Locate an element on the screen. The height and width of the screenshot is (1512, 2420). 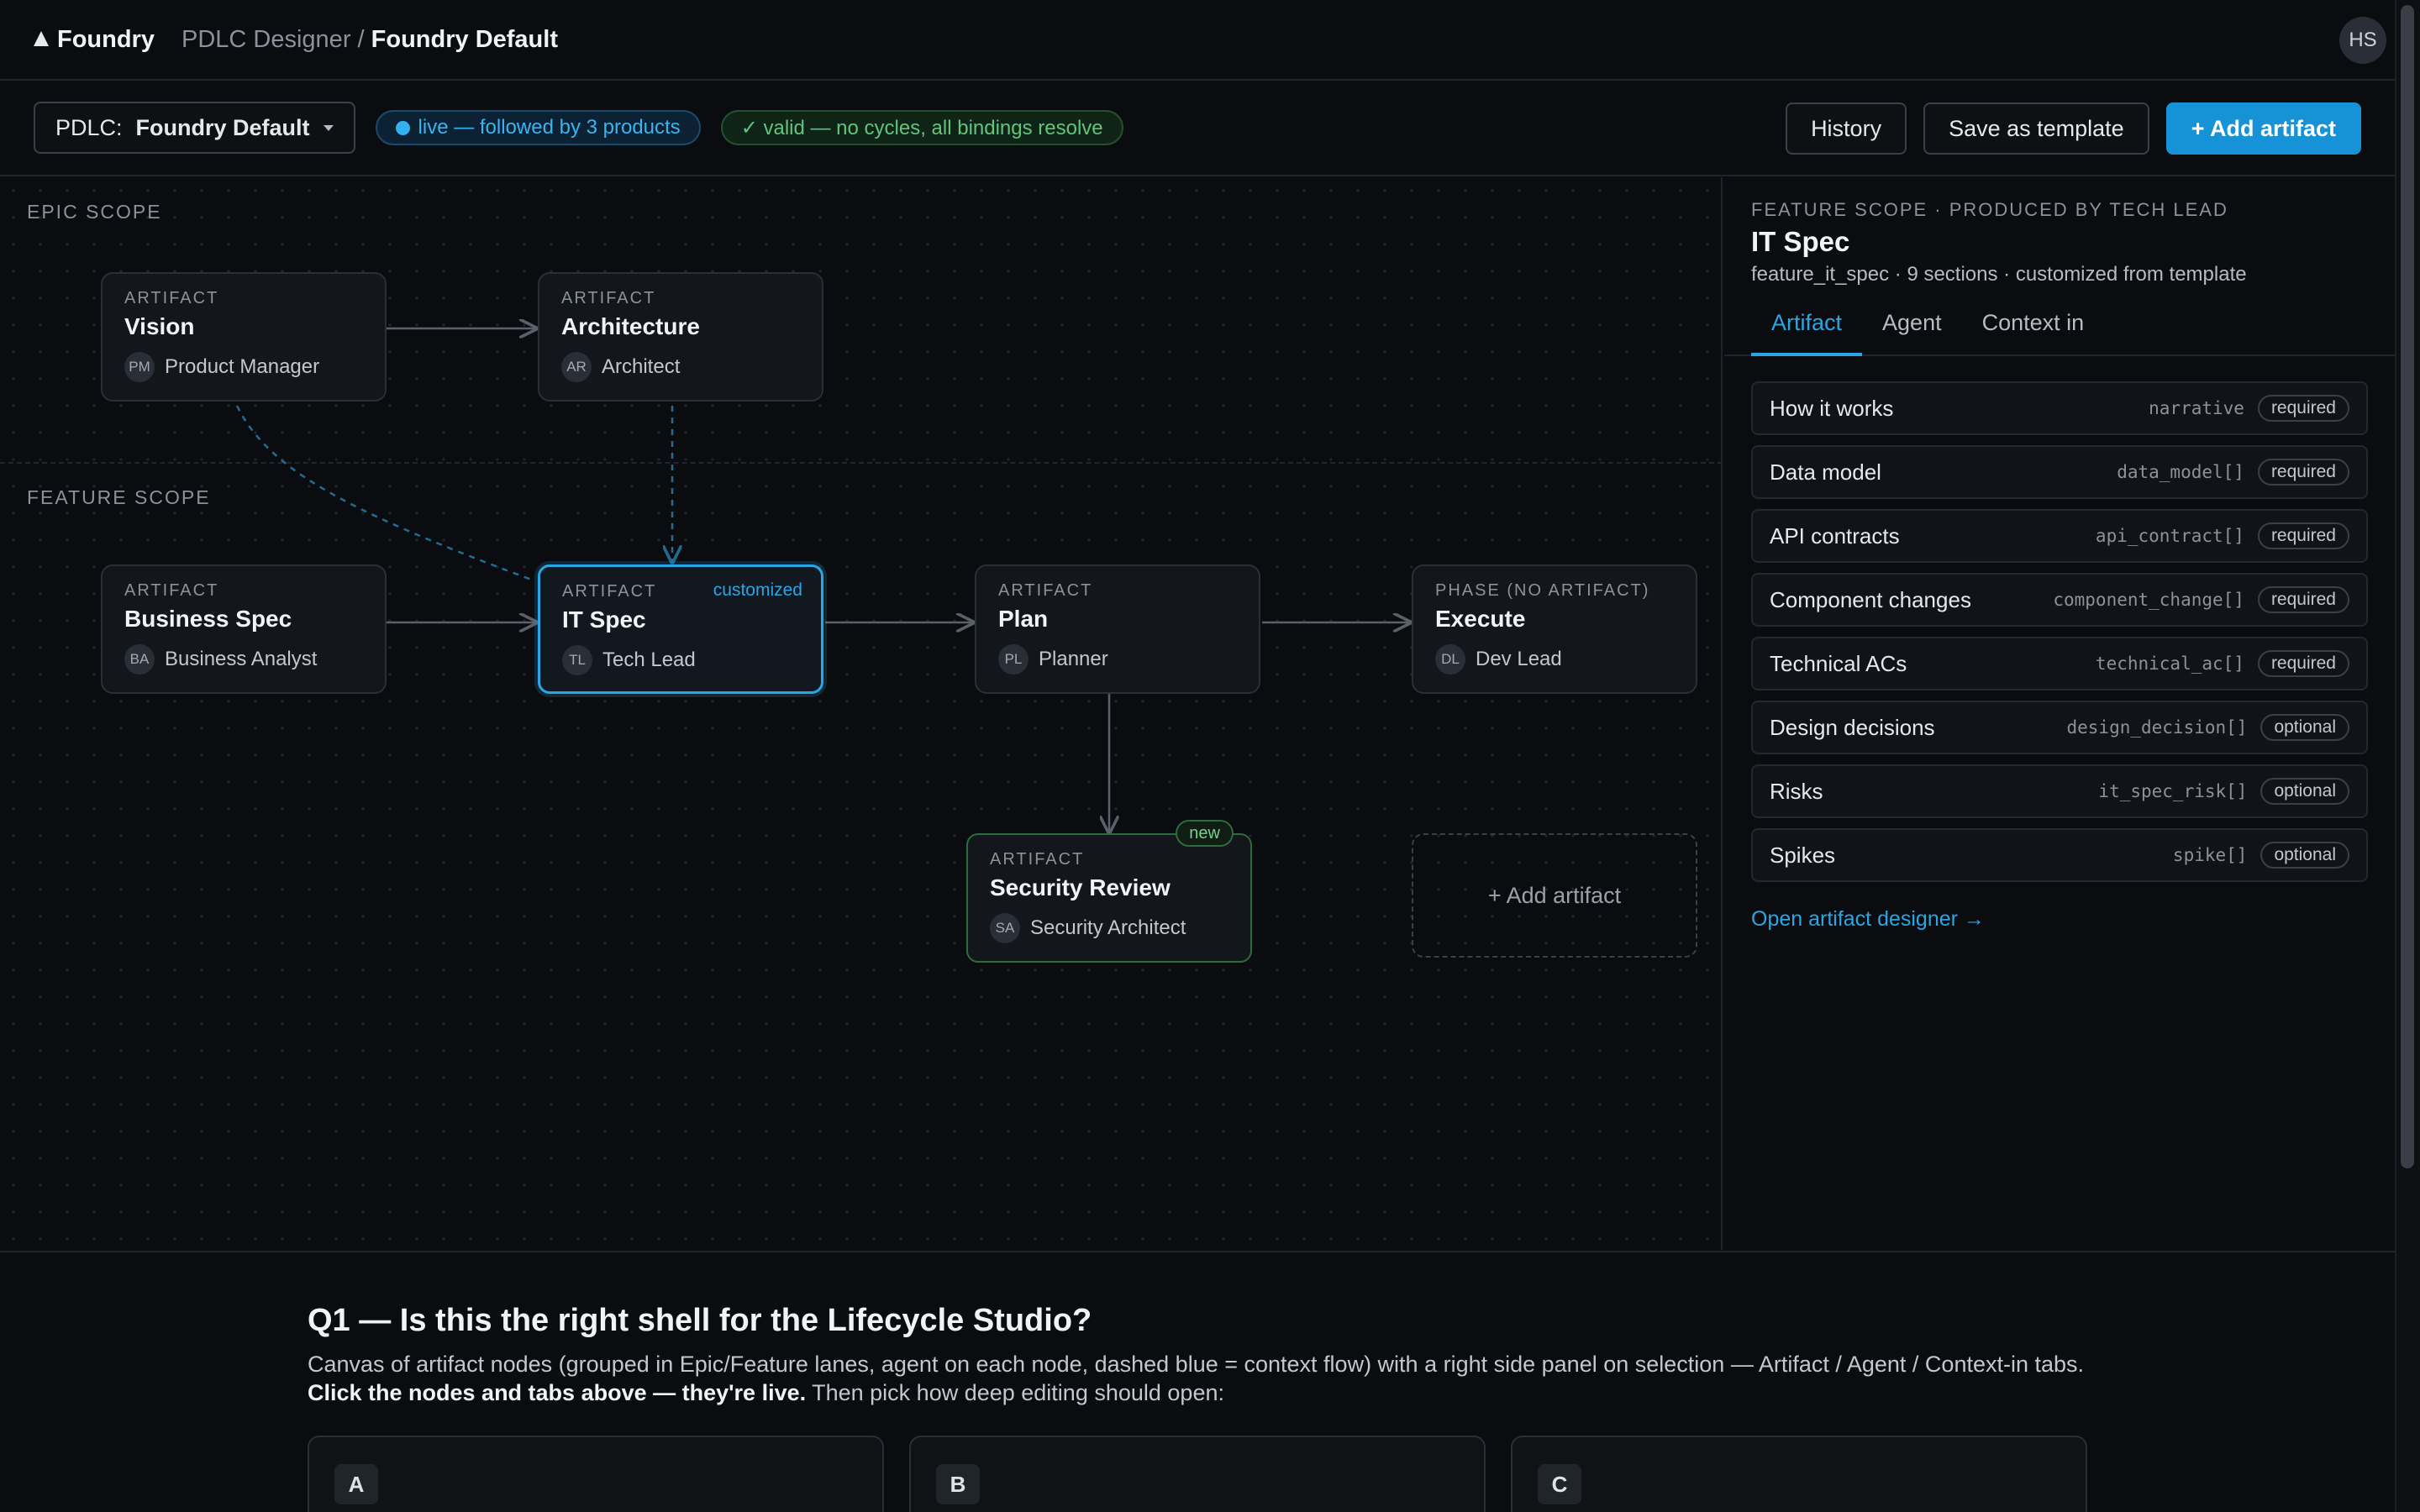
scrollbar-thumb is located at coordinates (2407, 586).